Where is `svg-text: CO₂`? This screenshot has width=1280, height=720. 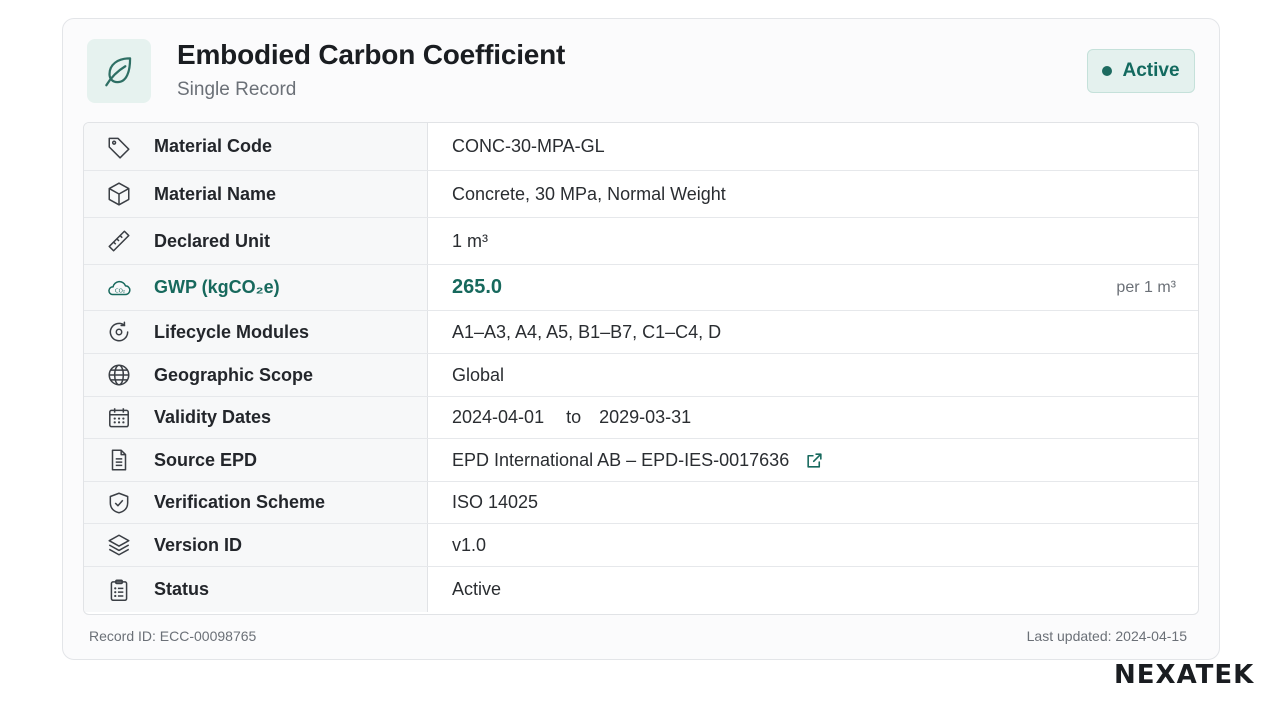
svg-text: CO₂ is located at coordinates (120, 291).